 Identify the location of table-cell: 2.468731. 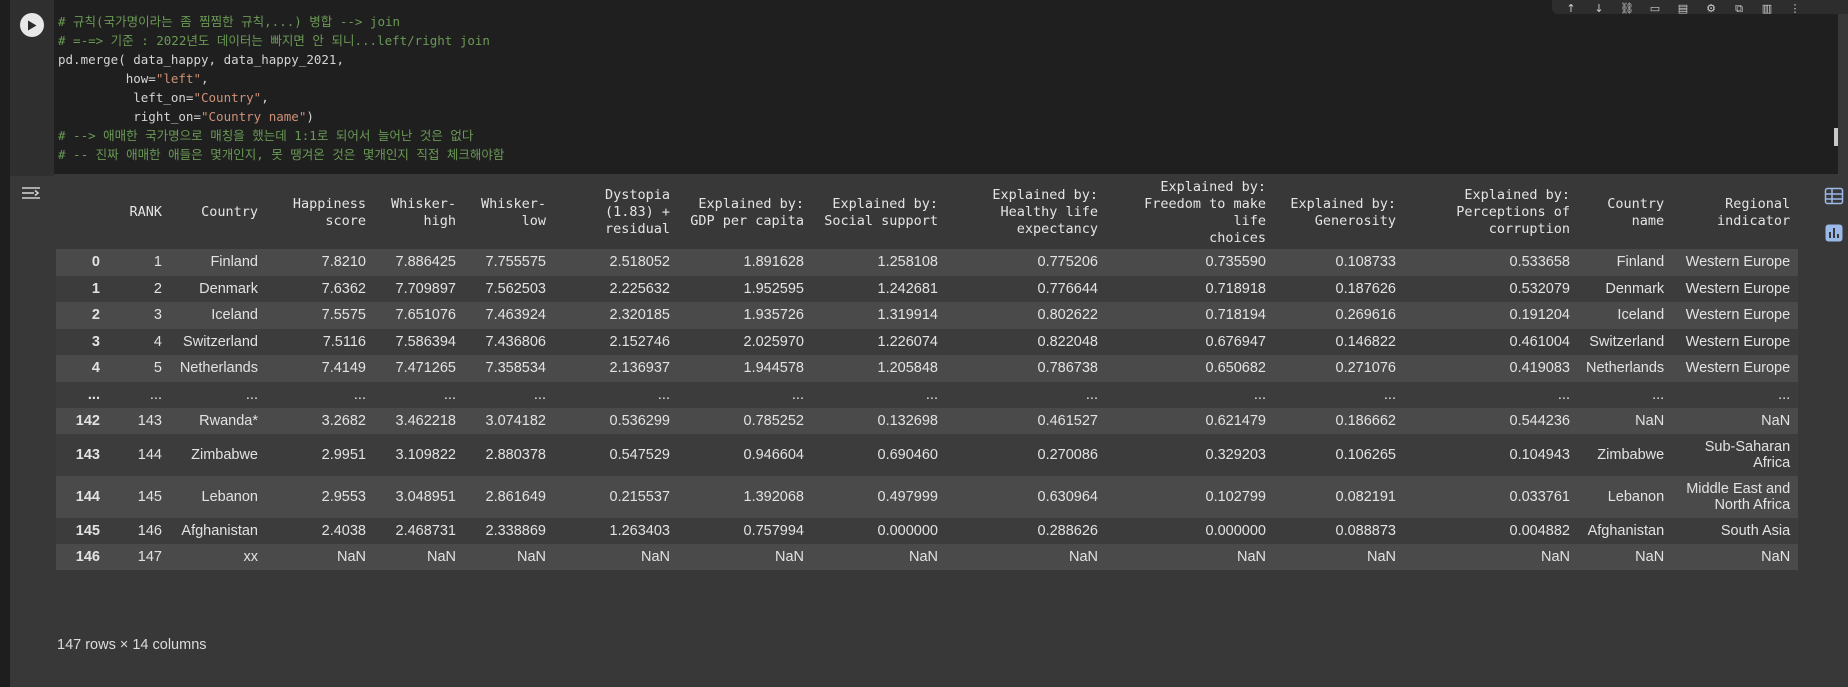
(425, 530).